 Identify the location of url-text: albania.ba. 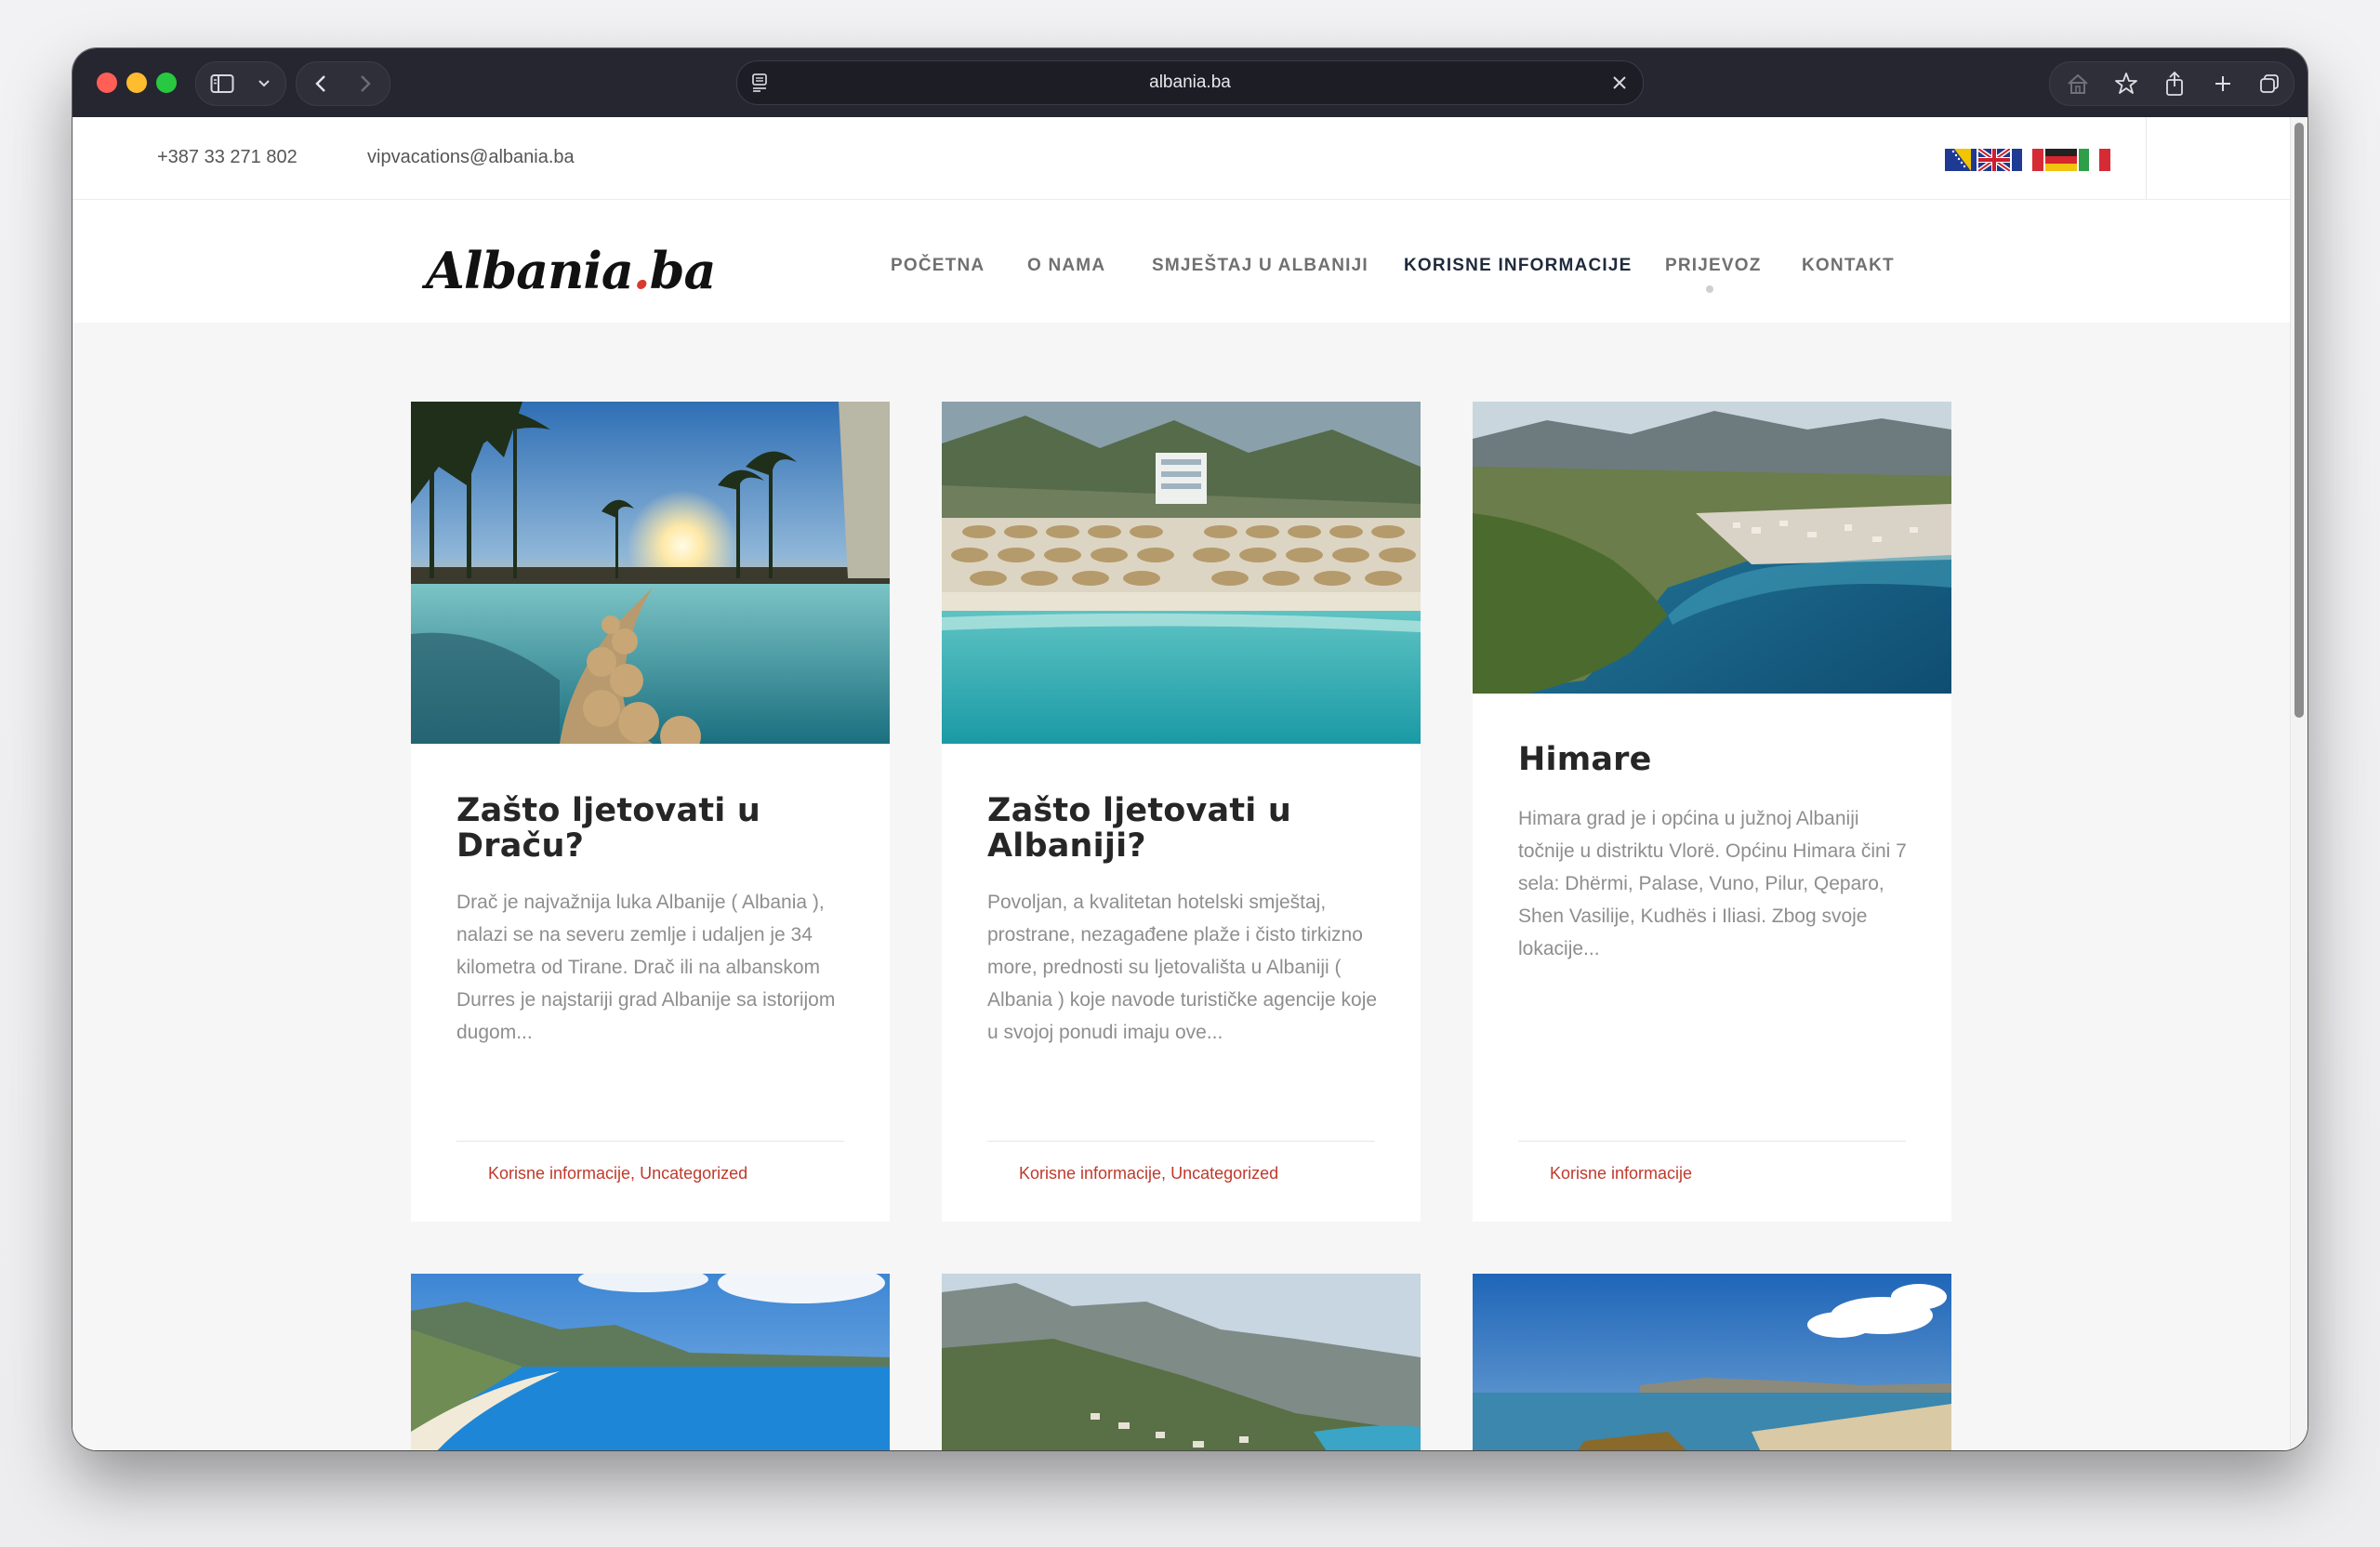
(1190, 82).